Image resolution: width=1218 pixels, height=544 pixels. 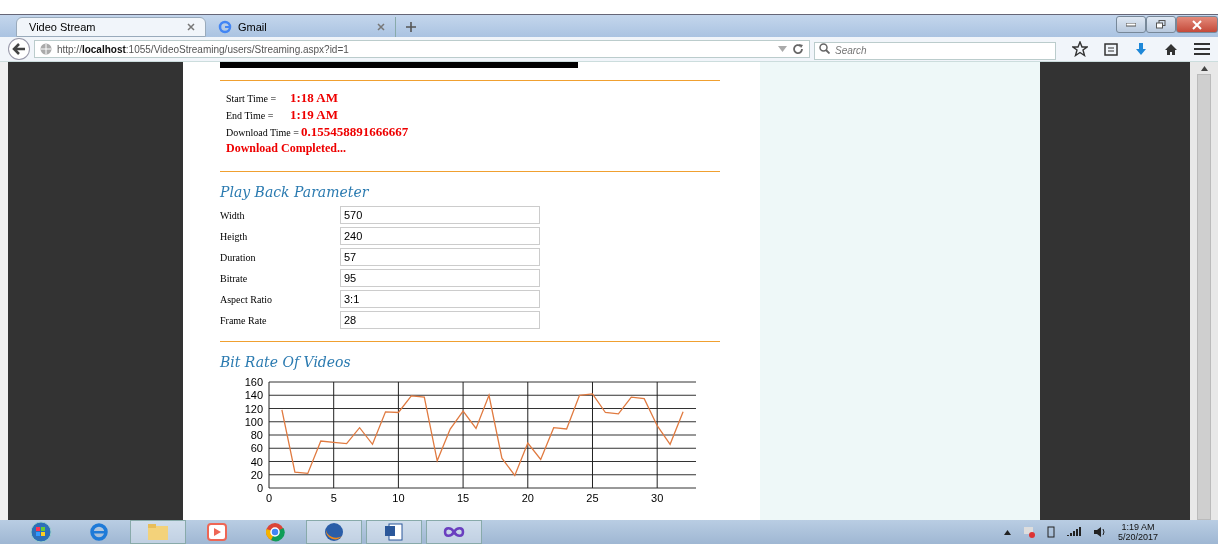 I want to click on infinity-icon, so click(x=454, y=532).